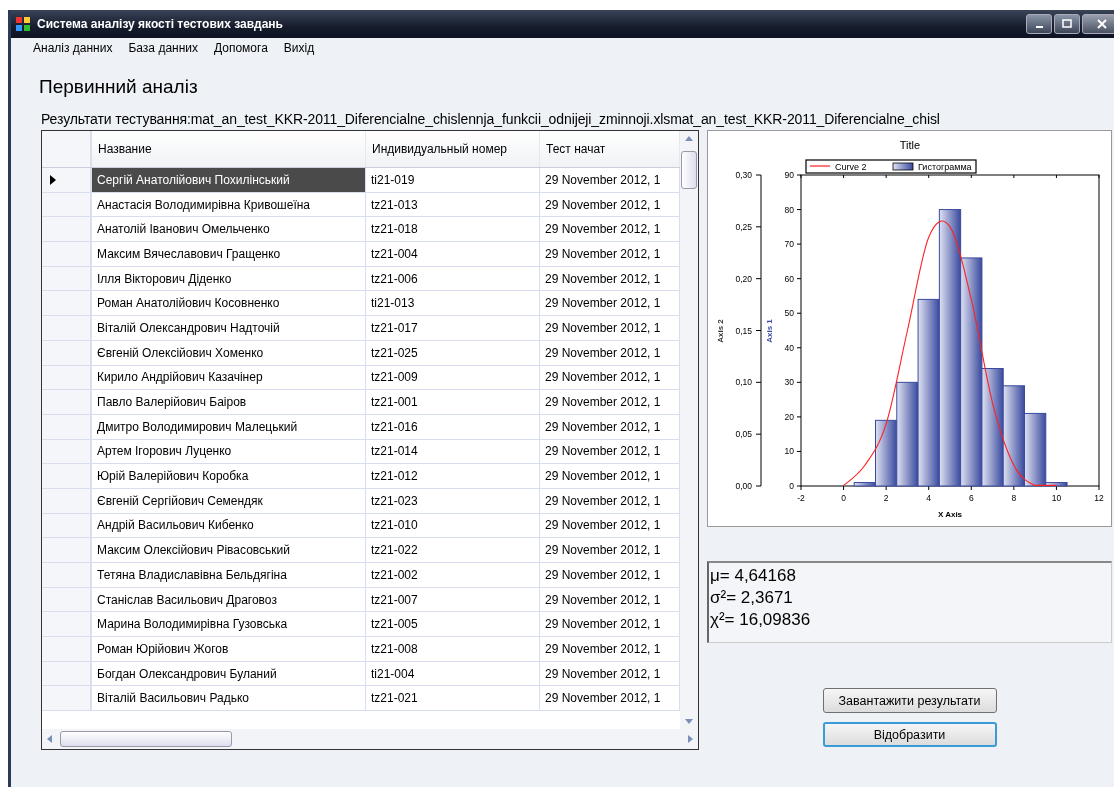 The width and height of the screenshot is (1114, 787). What do you see at coordinates (453, 624) in the screenshot?
I see `table-cell: tz21-005` at bounding box center [453, 624].